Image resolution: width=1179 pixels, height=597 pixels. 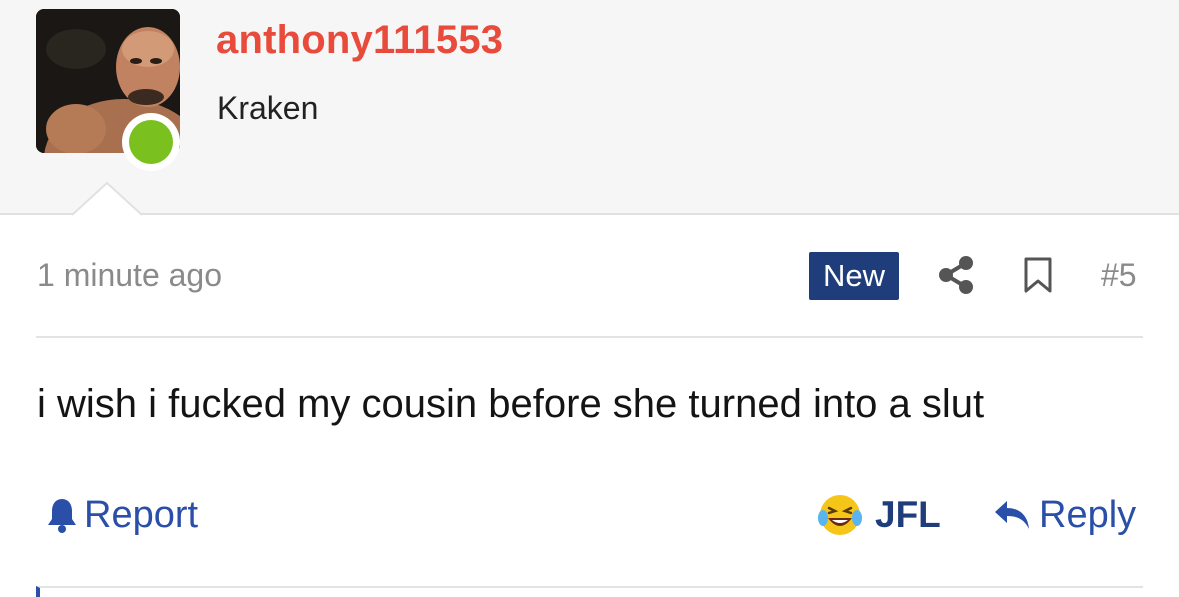 I want to click on user-title: Kraken, so click(x=268, y=108).